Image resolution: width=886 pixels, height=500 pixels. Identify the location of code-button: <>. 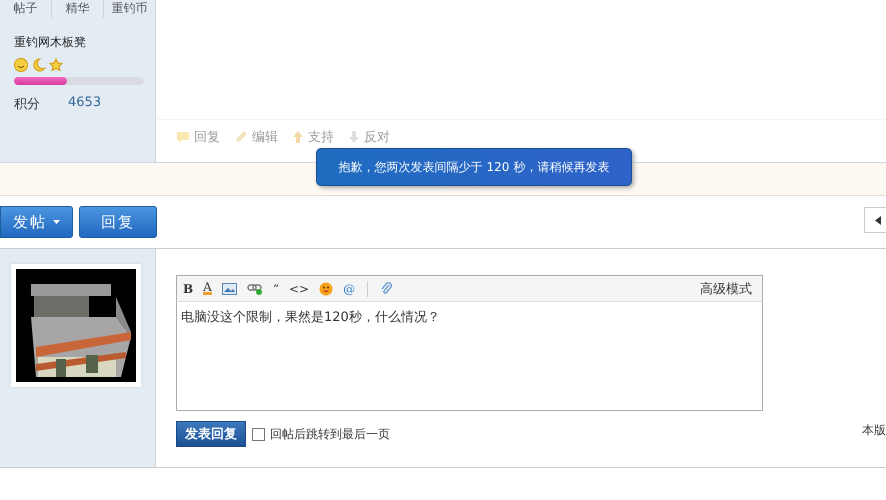
(299, 289).